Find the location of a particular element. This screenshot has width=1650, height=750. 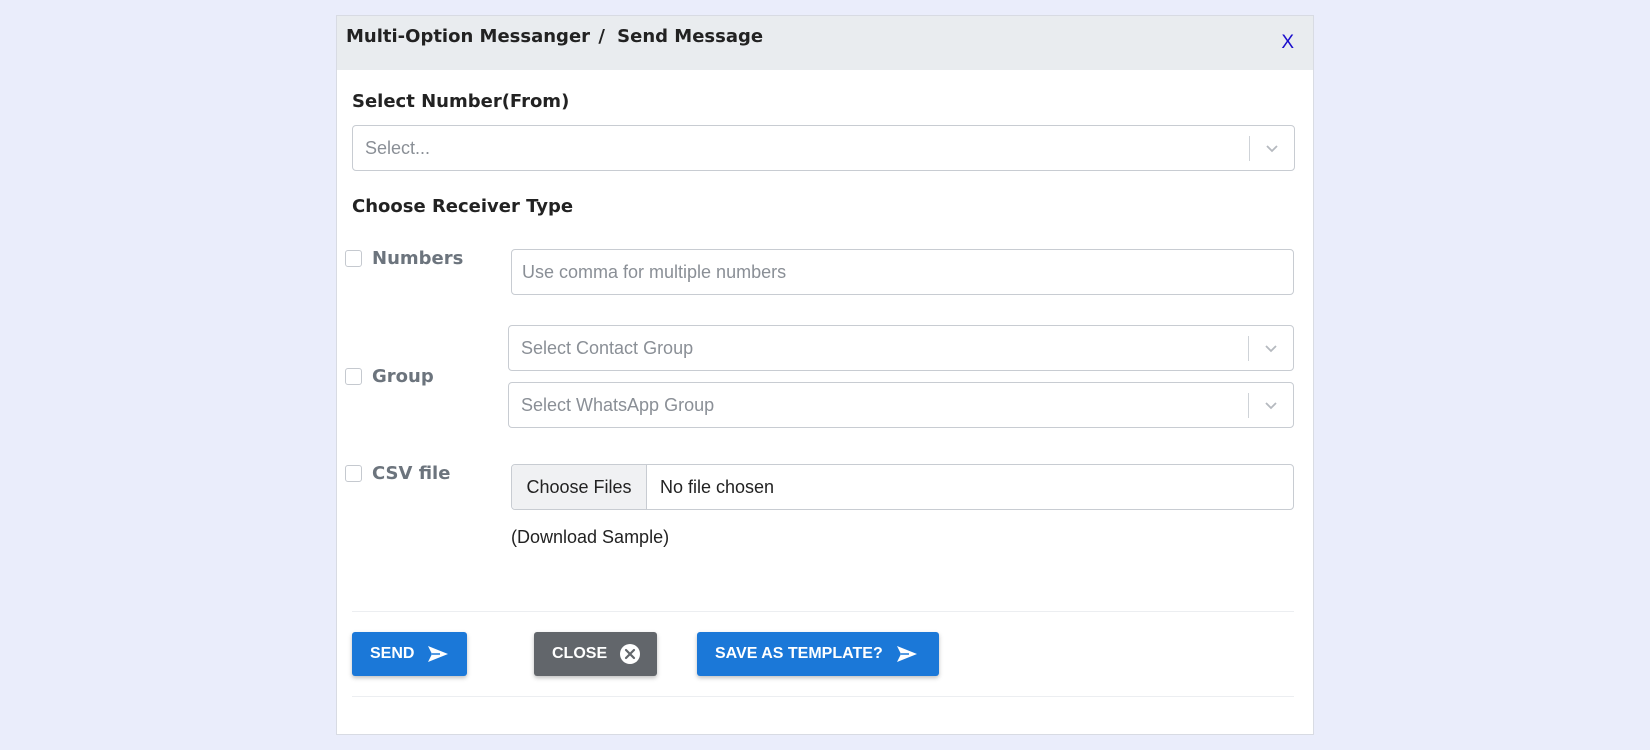

csv-label: CSV file is located at coordinates (411, 473).